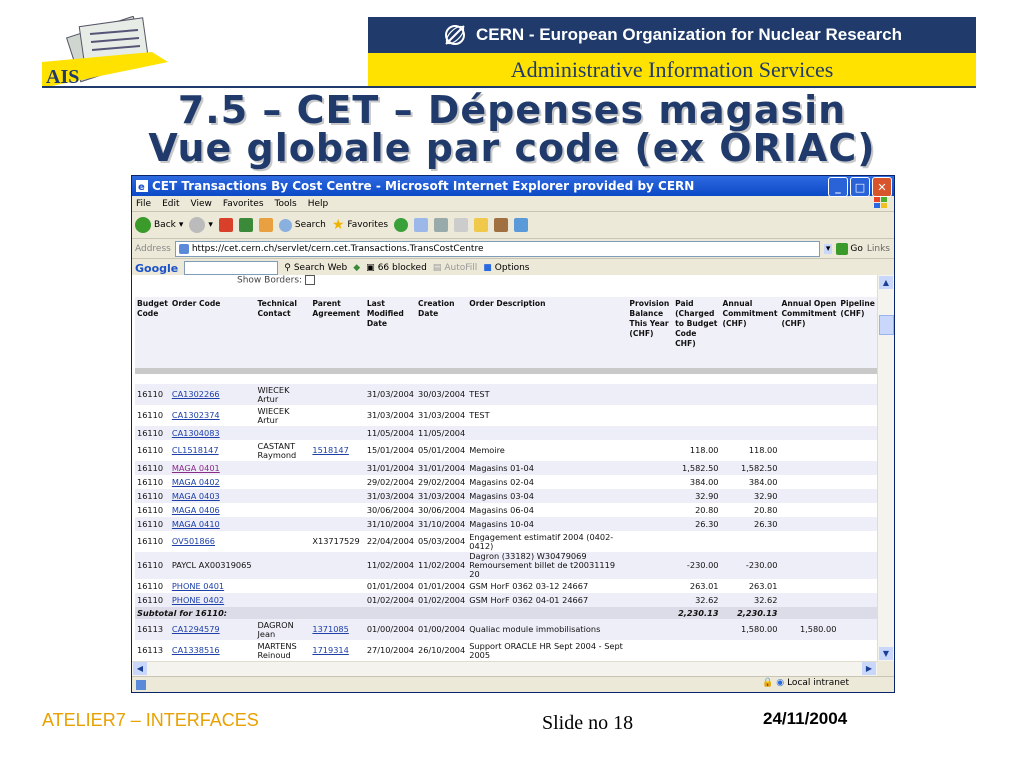 This screenshot has width=1024, height=768. Describe the element at coordinates (506, 268) in the screenshot. I see `options-button: ■ Options` at that location.